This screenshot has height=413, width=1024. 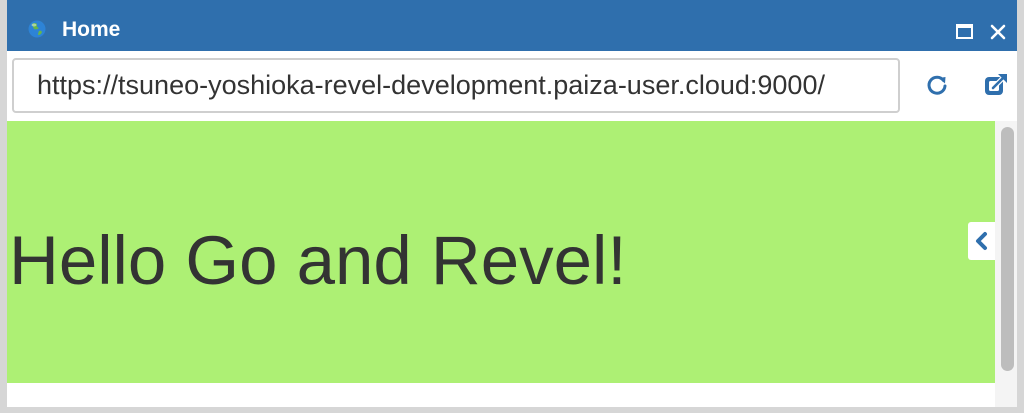 What do you see at coordinates (318, 260) in the screenshot?
I see `page-heading: Hello Go and Revel!` at bounding box center [318, 260].